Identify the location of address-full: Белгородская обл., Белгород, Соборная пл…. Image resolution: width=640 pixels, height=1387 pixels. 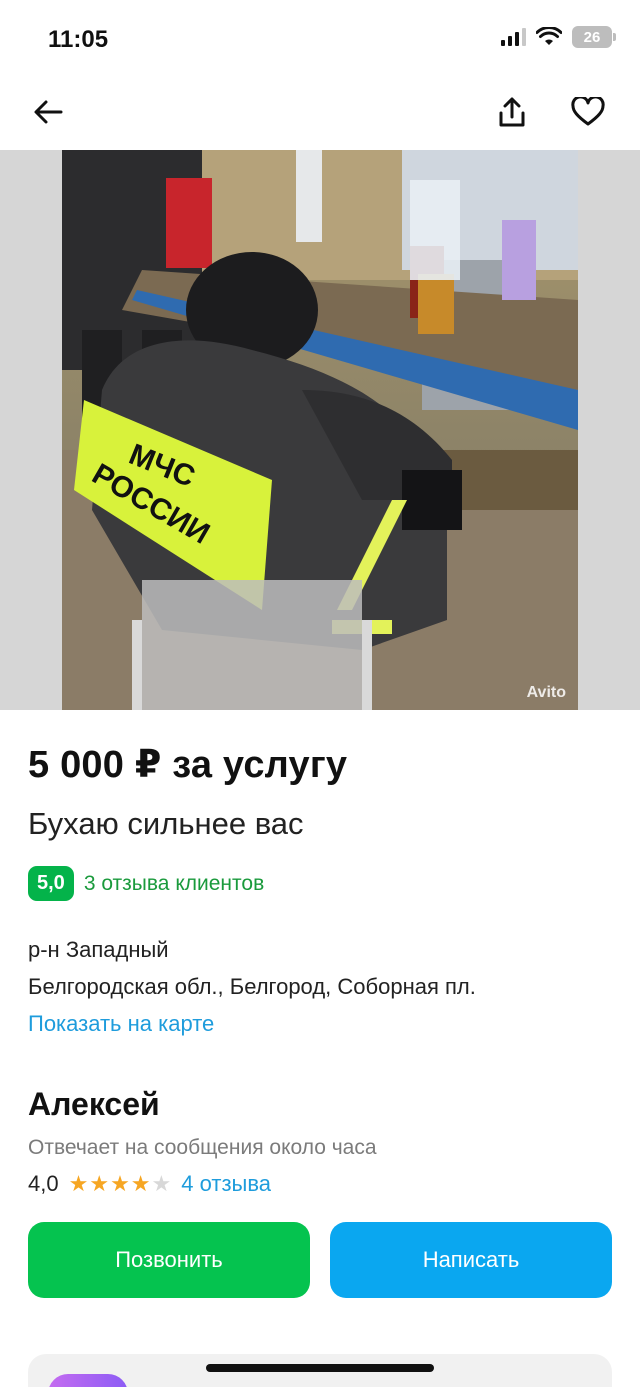
(252, 986).